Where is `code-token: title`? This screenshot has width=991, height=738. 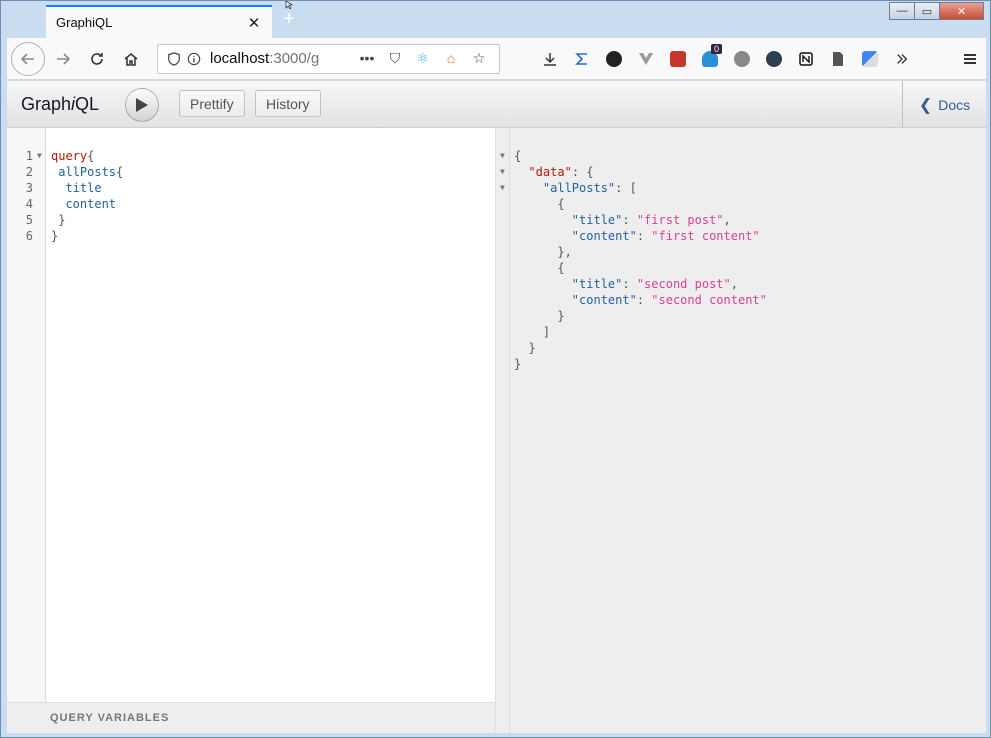
code-token: title is located at coordinates (83, 188).